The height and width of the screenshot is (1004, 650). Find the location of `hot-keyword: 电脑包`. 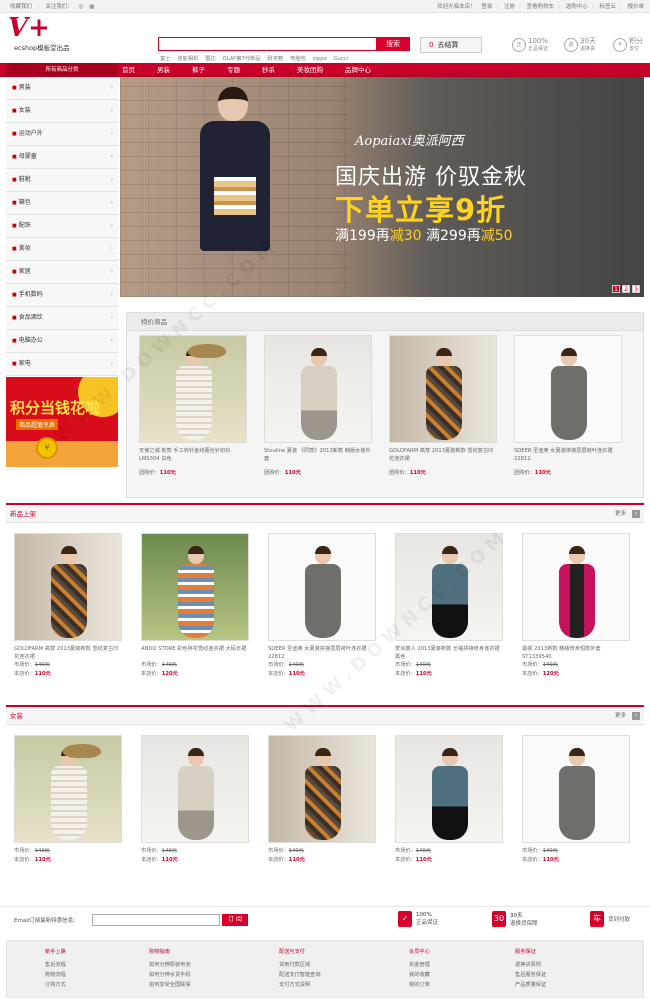

hot-keyword: 电脑包 is located at coordinates (298, 59).